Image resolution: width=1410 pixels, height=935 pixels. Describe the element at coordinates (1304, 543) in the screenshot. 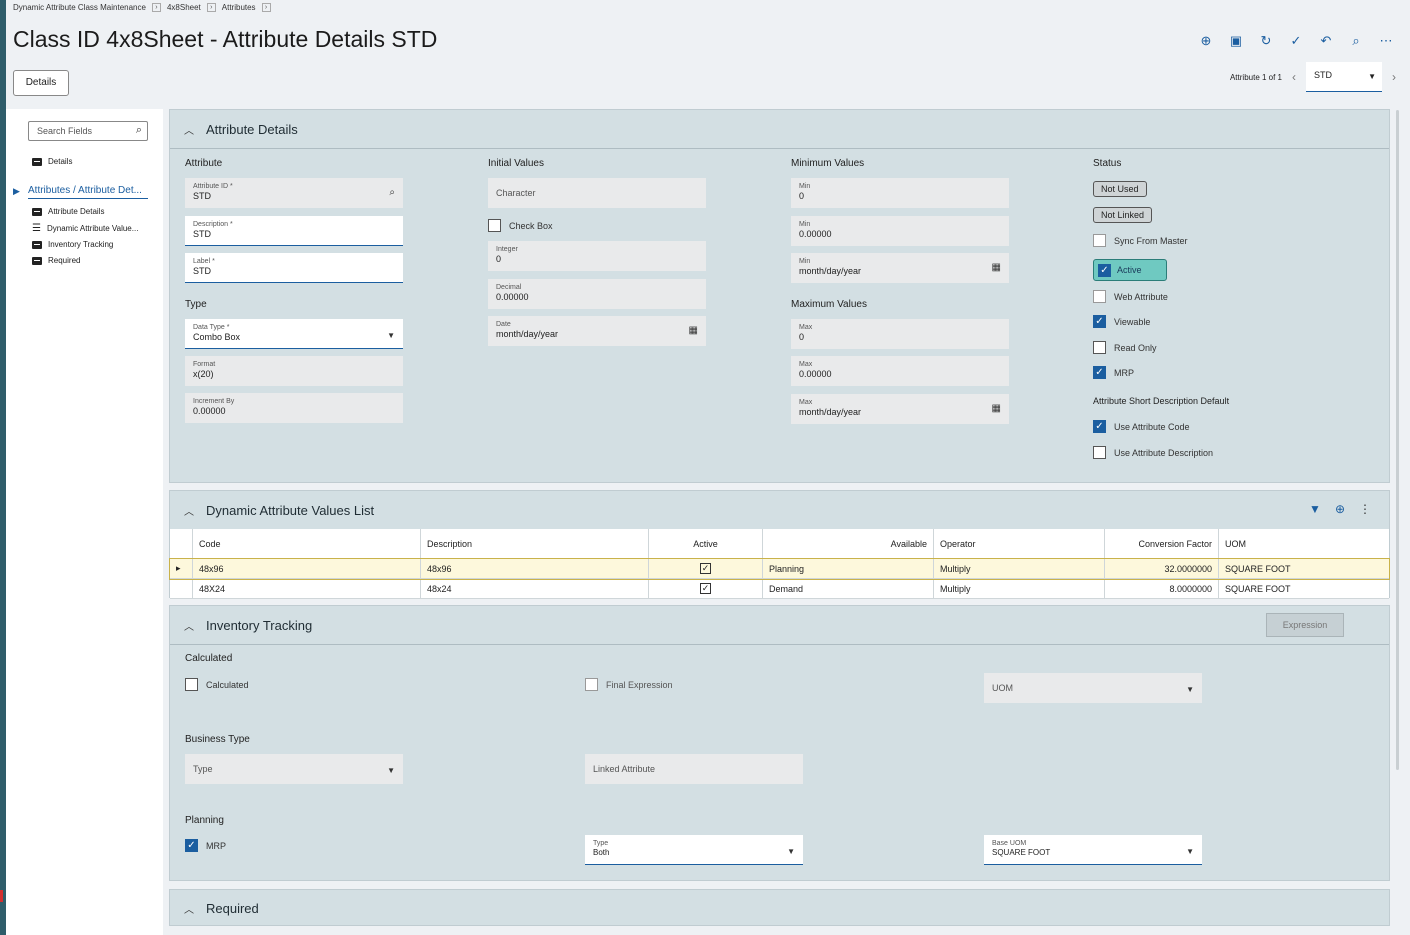

I see `column-header: UOM` at that location.